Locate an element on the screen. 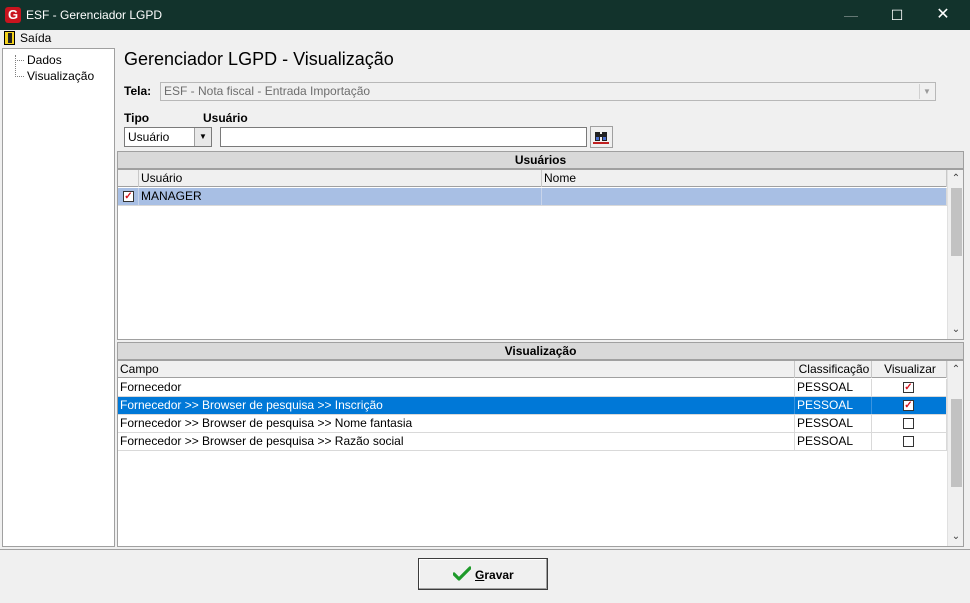 The image size is (970, 603). column-header-visualizar: Visualizar is located at coordinates (909, 369).